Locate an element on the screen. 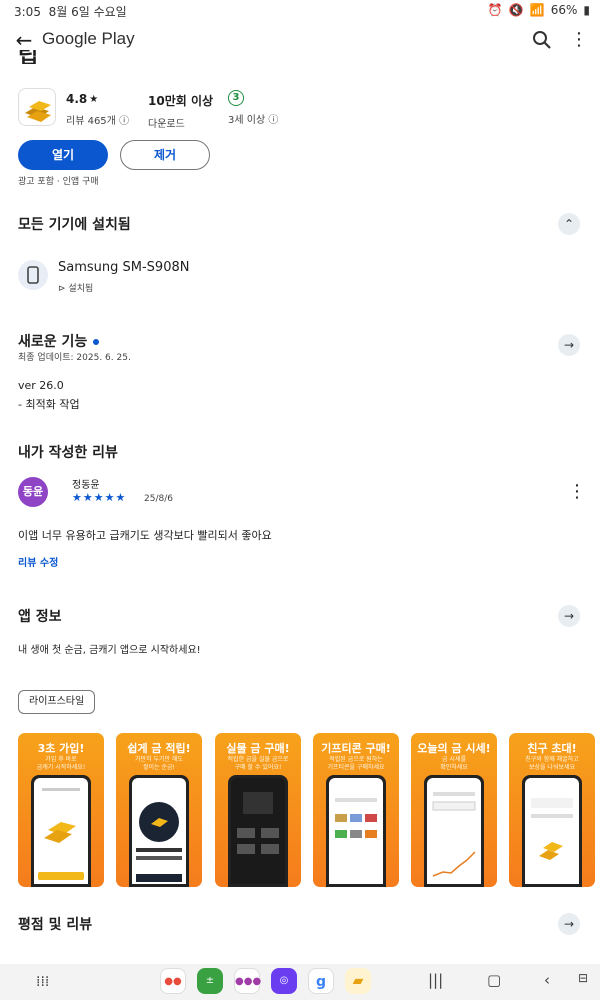 The image size is (600, 1000). mining-screen-icon is located at coordinates (159, 842).